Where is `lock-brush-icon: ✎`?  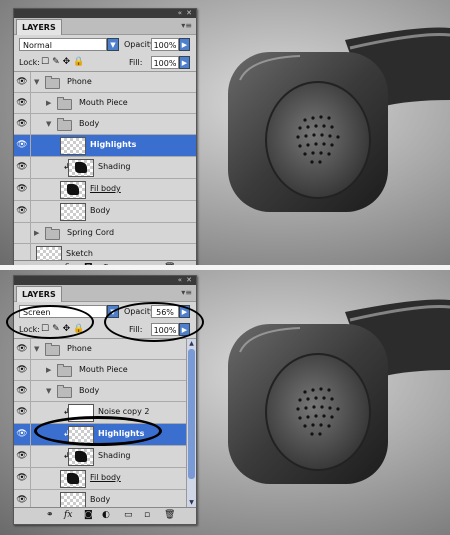
lock-brush-icon: ✎ is located at coordinates (57, 62).